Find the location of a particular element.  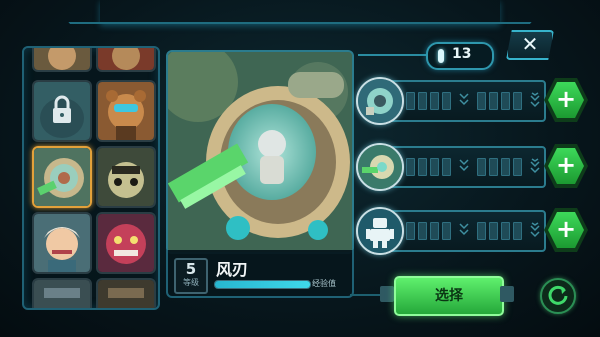

select-connector is located at coordinates (365, 295).